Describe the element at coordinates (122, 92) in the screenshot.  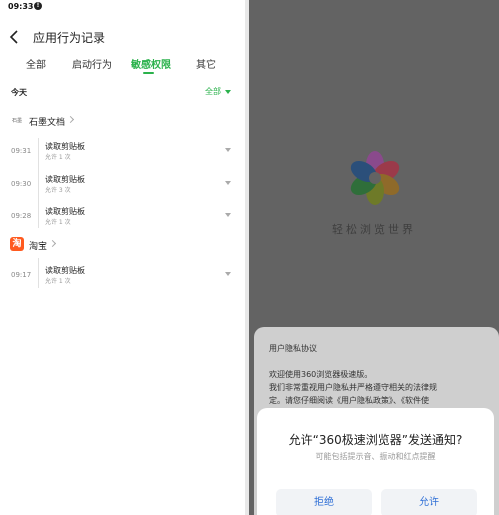
I see `date-section-header: 今天 全部` at that location.